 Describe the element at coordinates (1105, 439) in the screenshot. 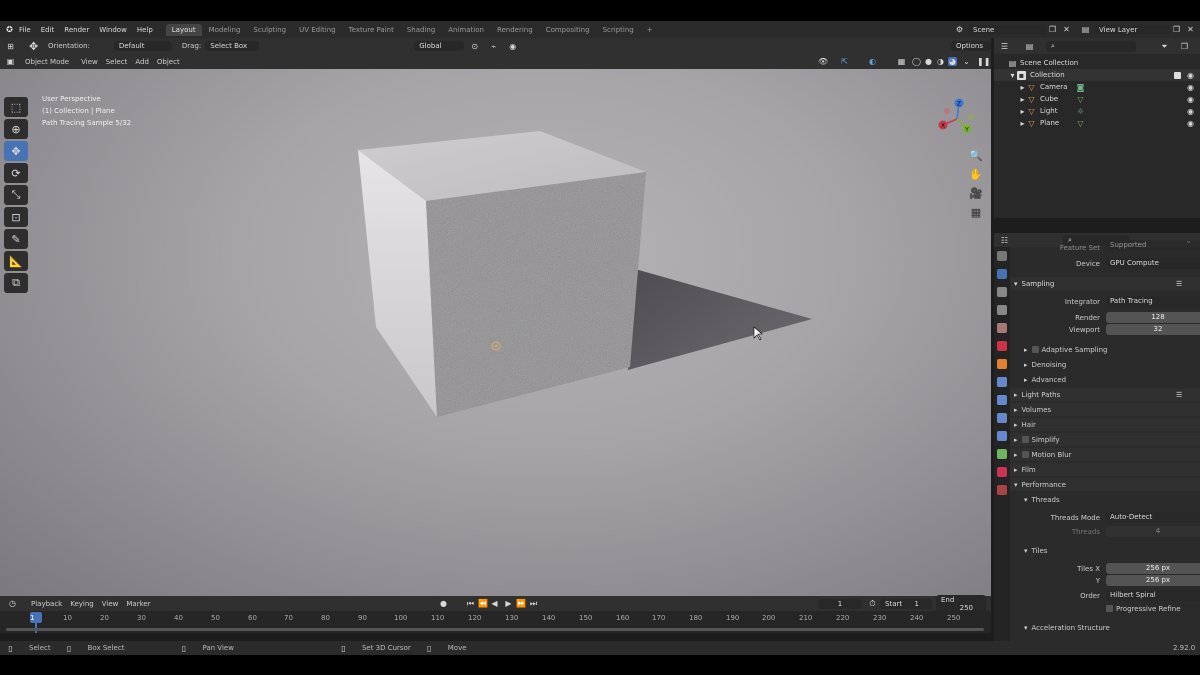

I see `simplify-panel: ▸ Simplify` at that location.